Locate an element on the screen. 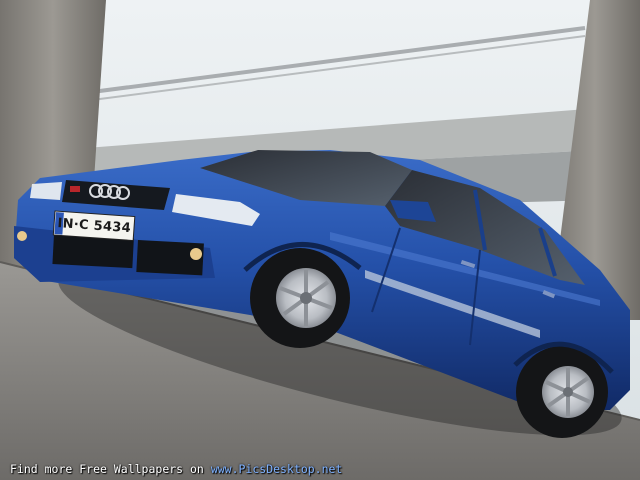 This screenshot has height=480, width=640. front-wheel is located at coordinates (300, 298).